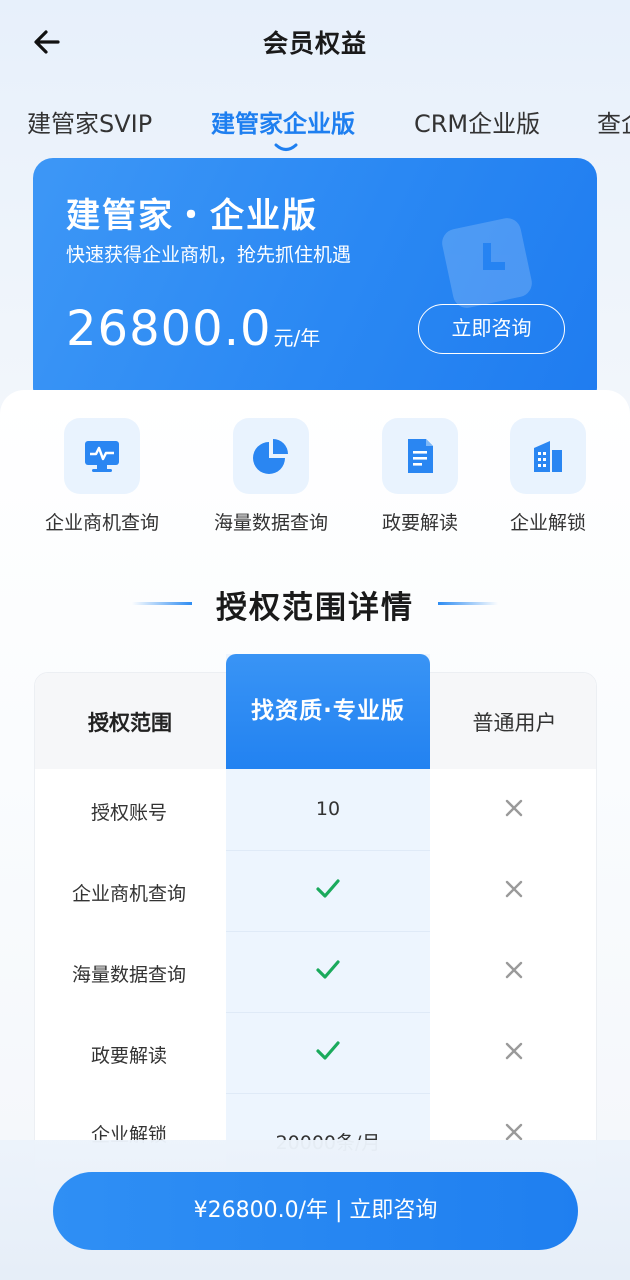 The image size is (630, 1280). Describe the element at coordinates (101, 523) in the screenshot. I see `feature-label: 企业商机查询` at that location.